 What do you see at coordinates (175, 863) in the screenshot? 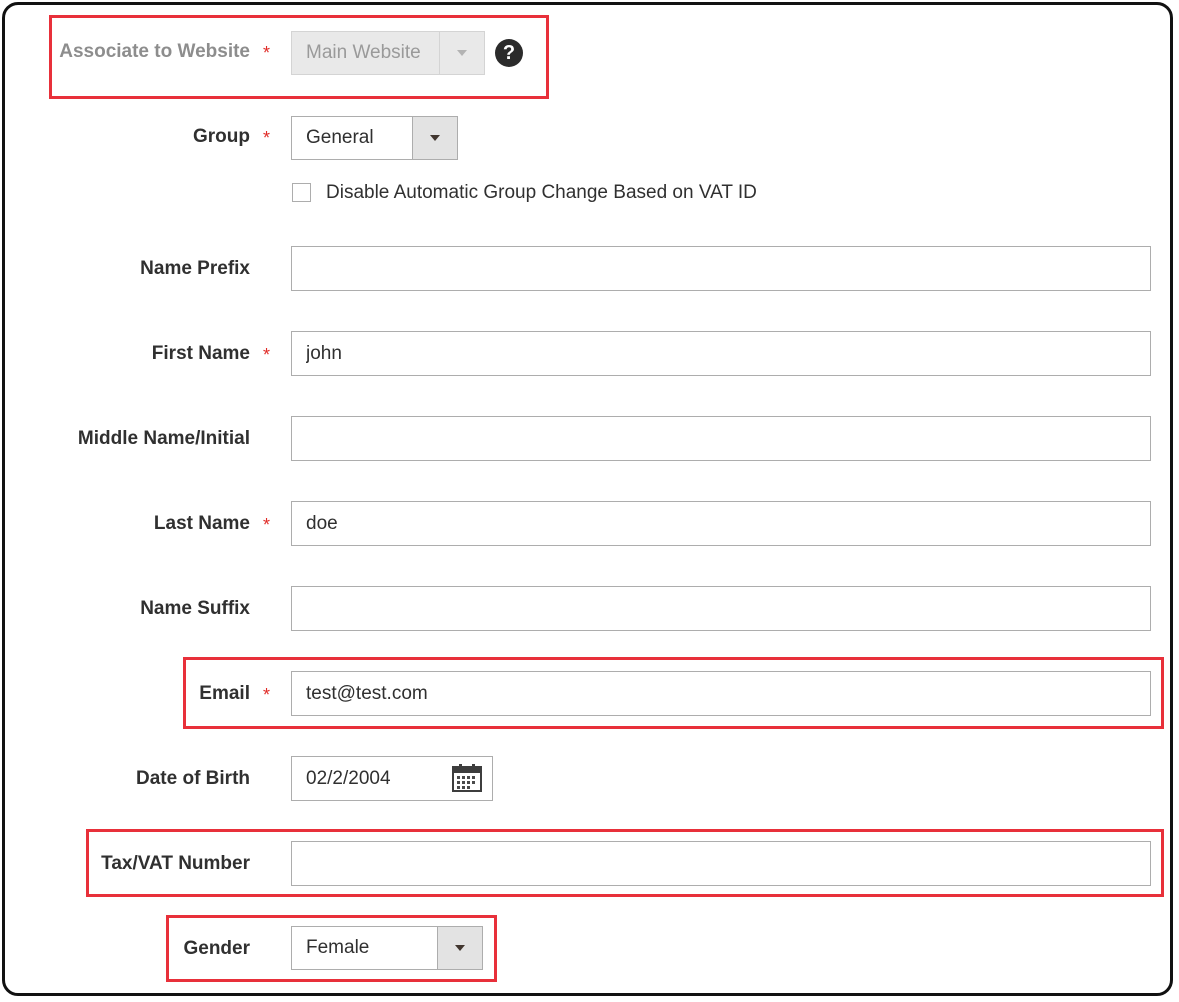
I see `taxvat-label: Tax/VAT Number` at bounding box center [175, 863].